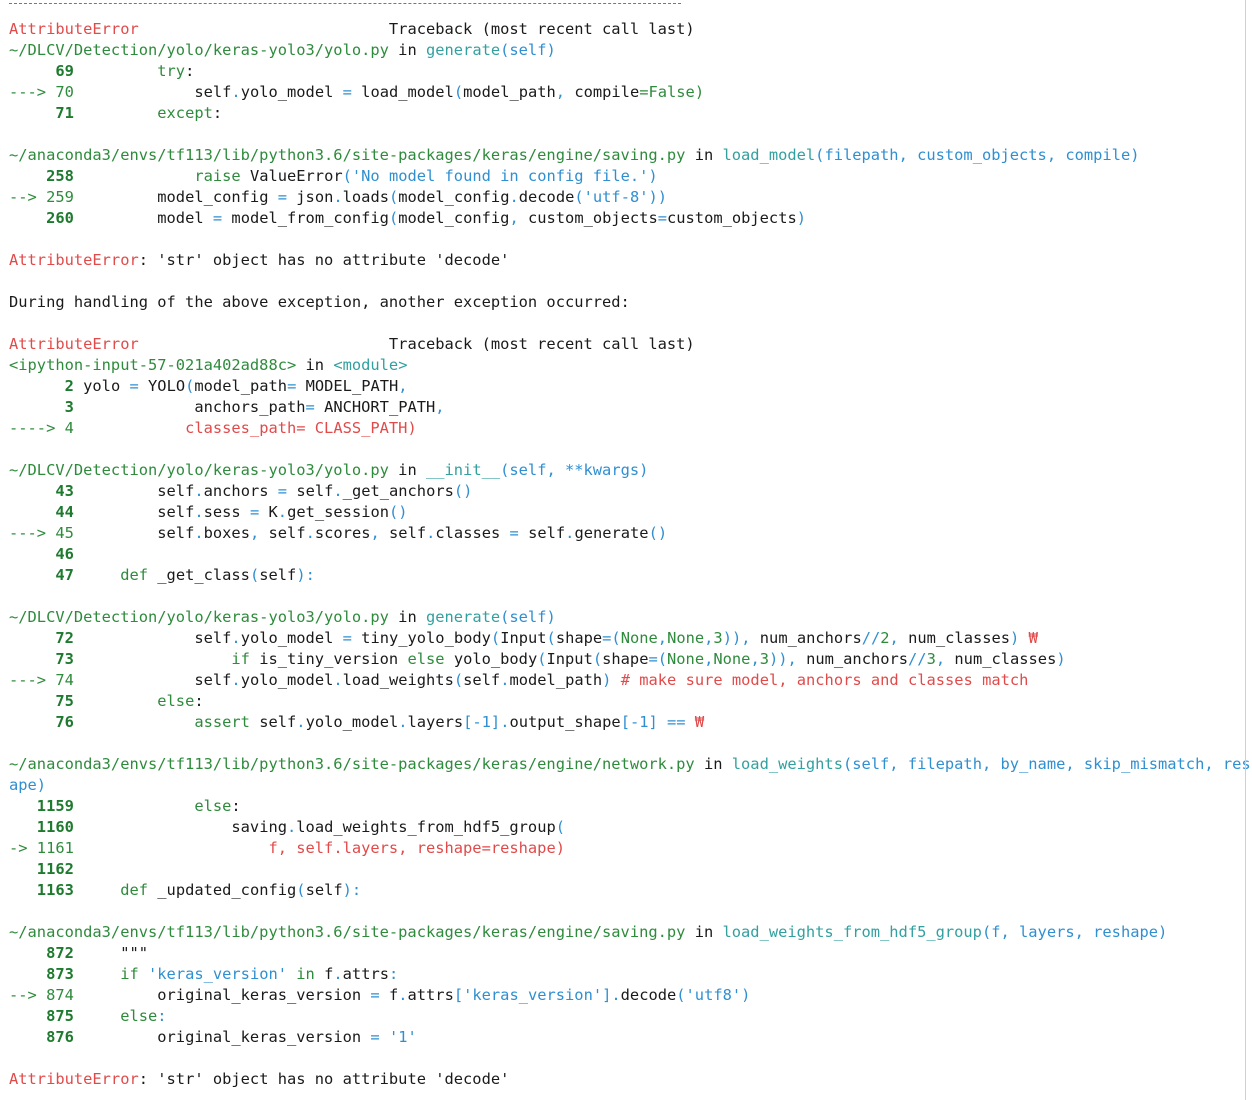 This screenshot has width=1252, height=1100. I want to click on output-line: ----> 4 classes_path= CLASS_PATH), so click(624, 428).